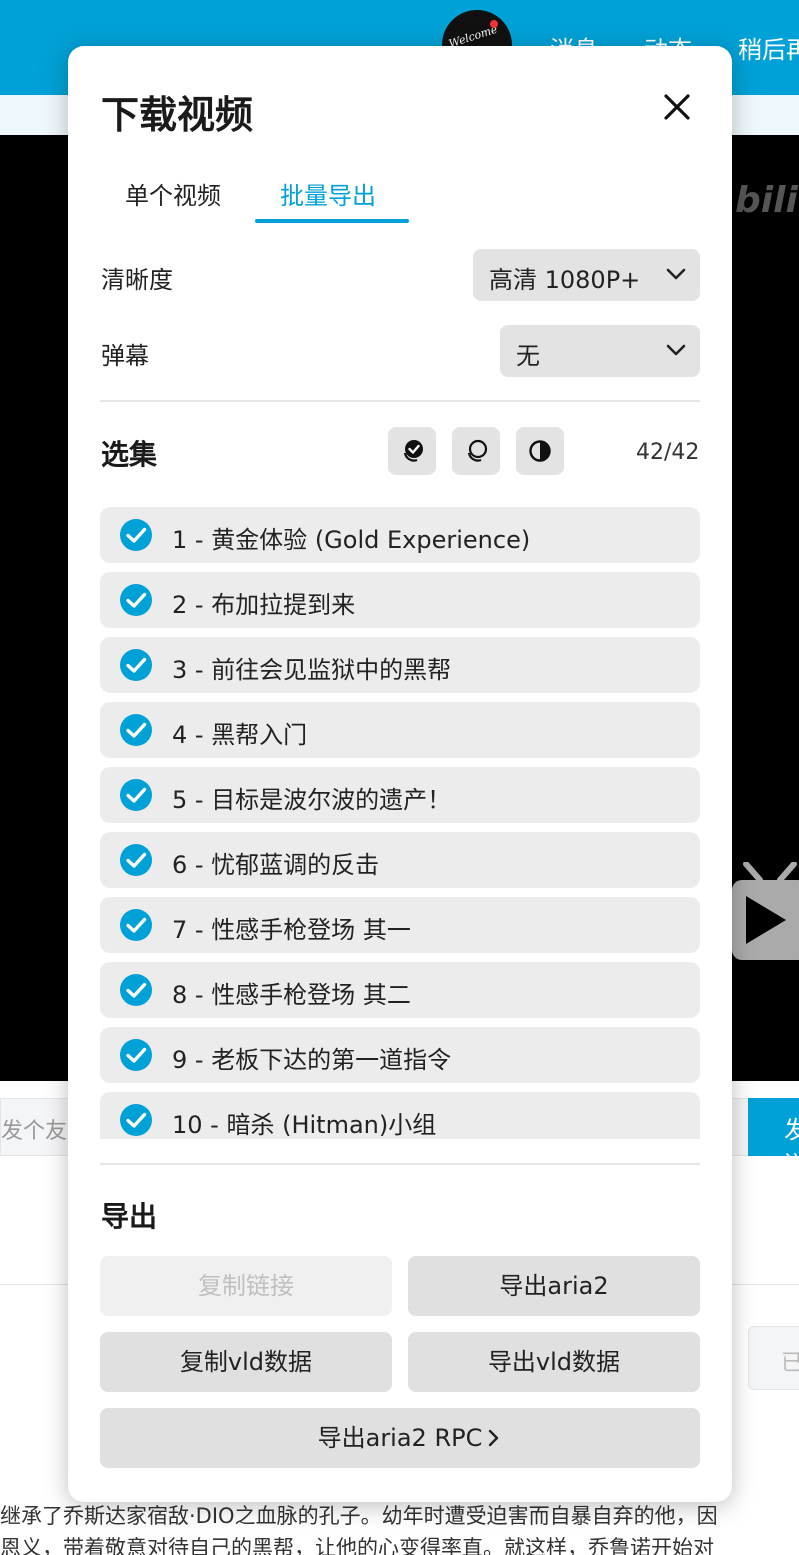 This screenshot has height=1555, width=799. Describe the element at coordinates (291, 930) in the screenshot. I see `episode-label: 7 - 性感手枪登场 其一` at that location.